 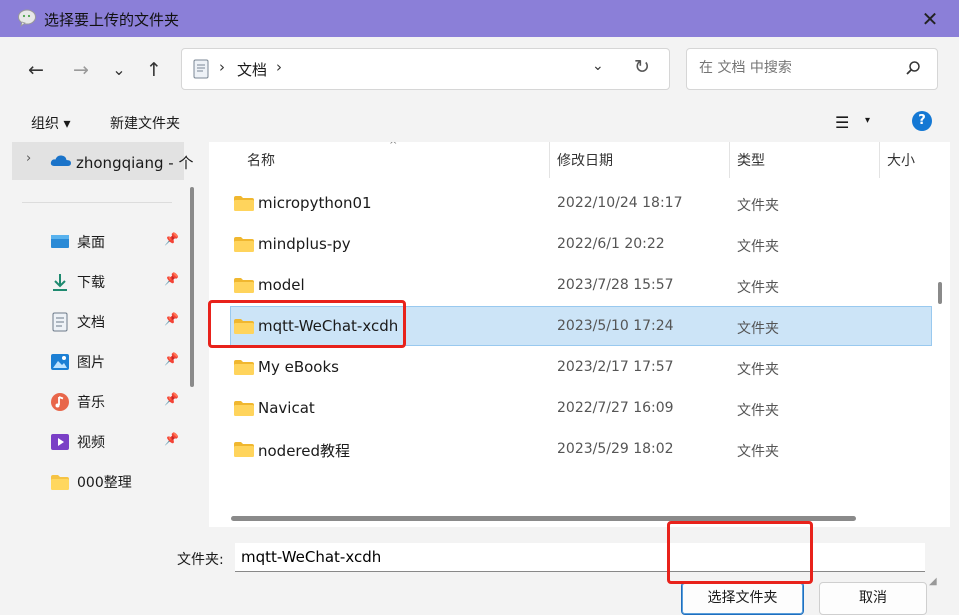 I want to click on folder-name-input, so click(x=580, y=557).